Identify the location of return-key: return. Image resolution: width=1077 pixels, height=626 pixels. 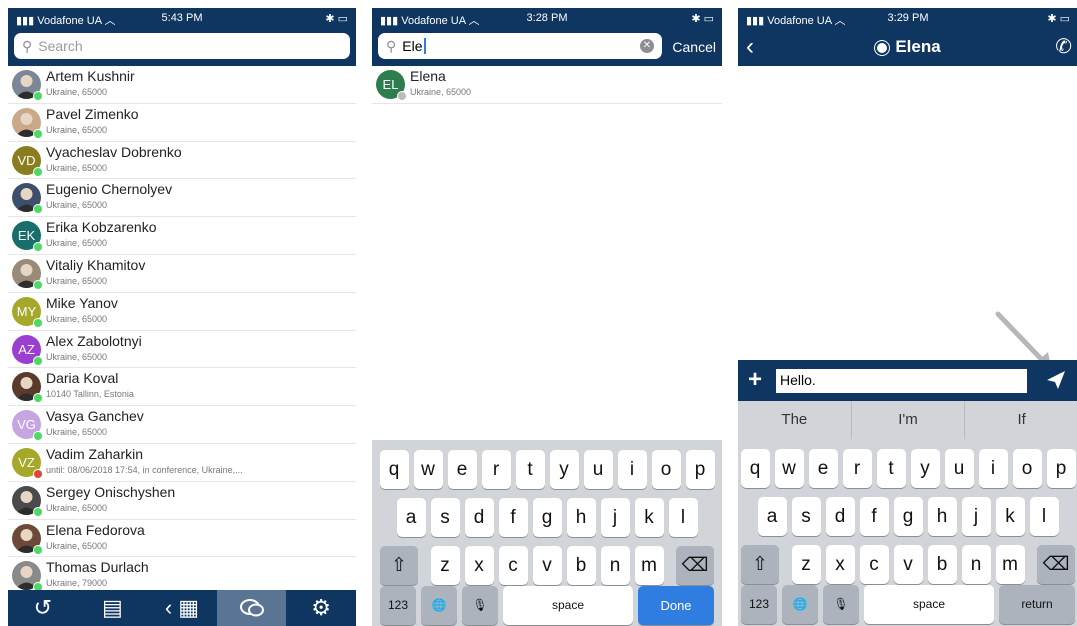
(1037, 604).